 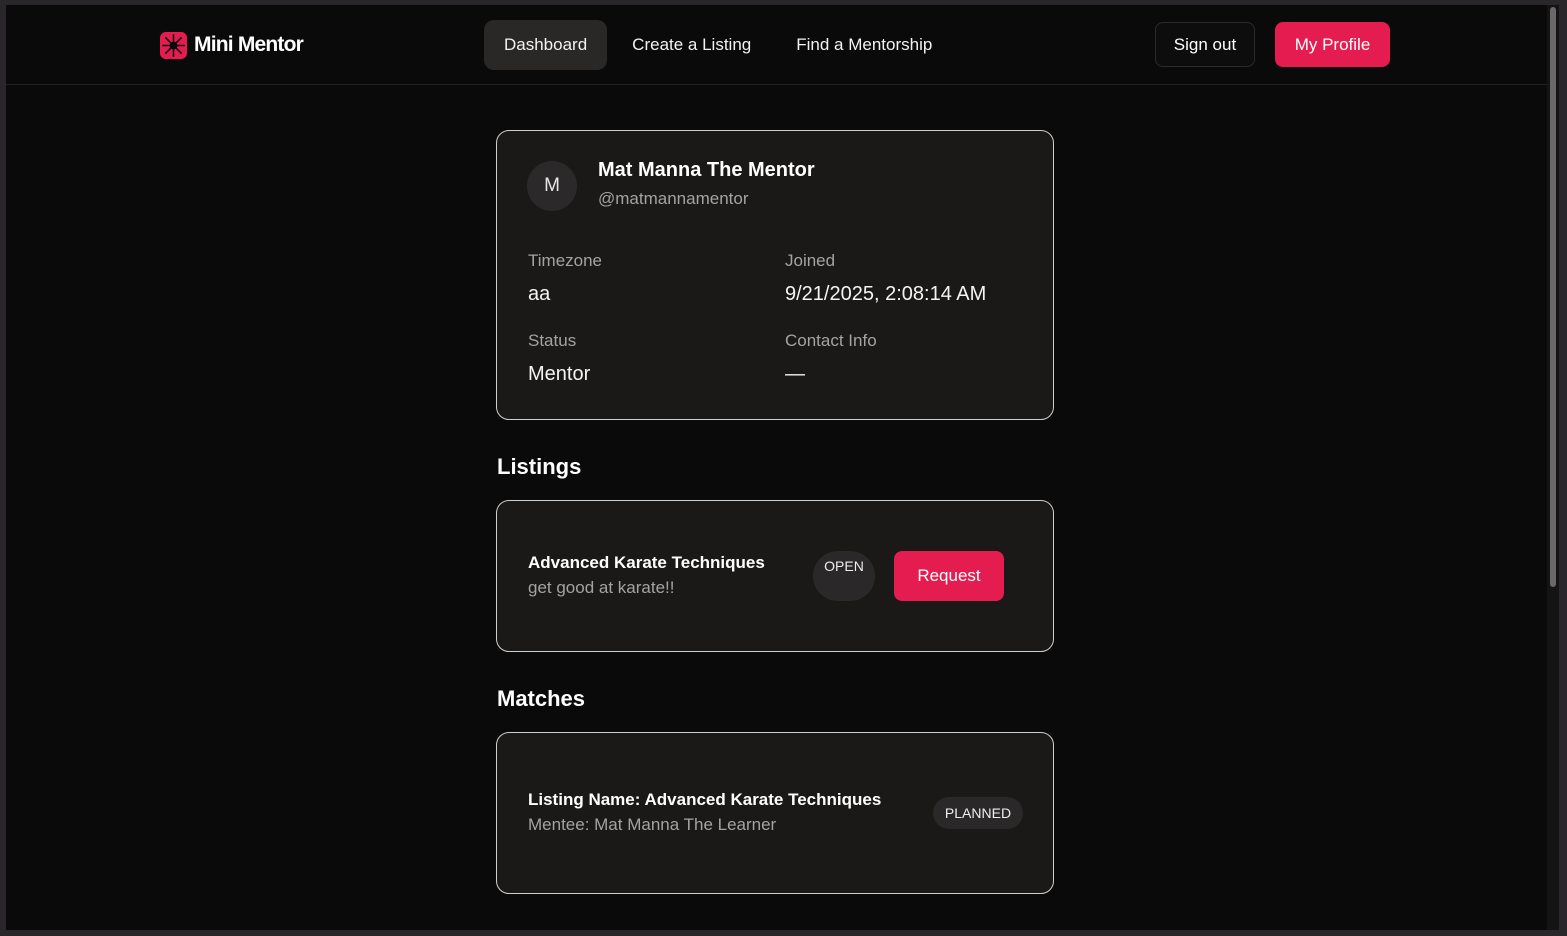 What do you see at coordinates (552, 186) in the screenshot?
I see `avatar: M` at bounding box center [552, 186].